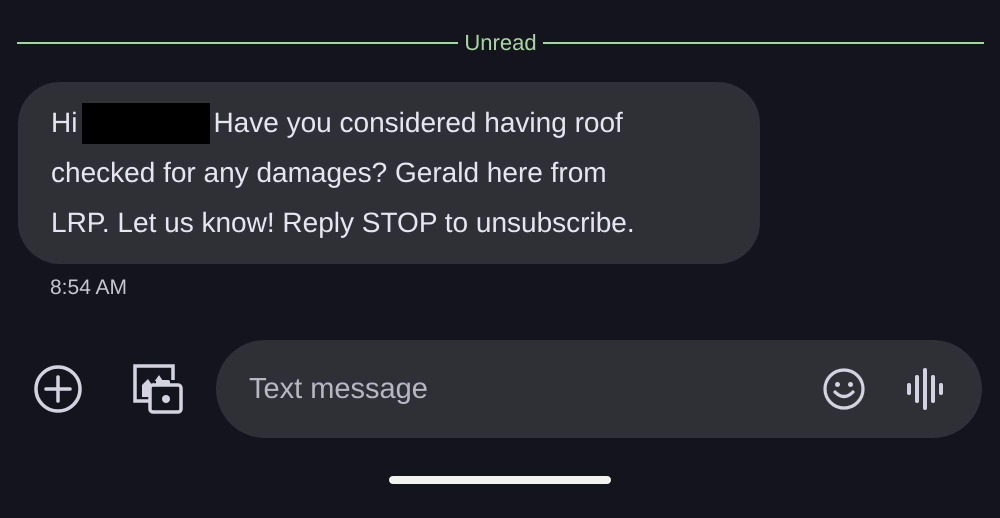 The width and height of the screenshot is (1000, 518). I want to click on message-time: 8:54 AM, so click(89, 288).